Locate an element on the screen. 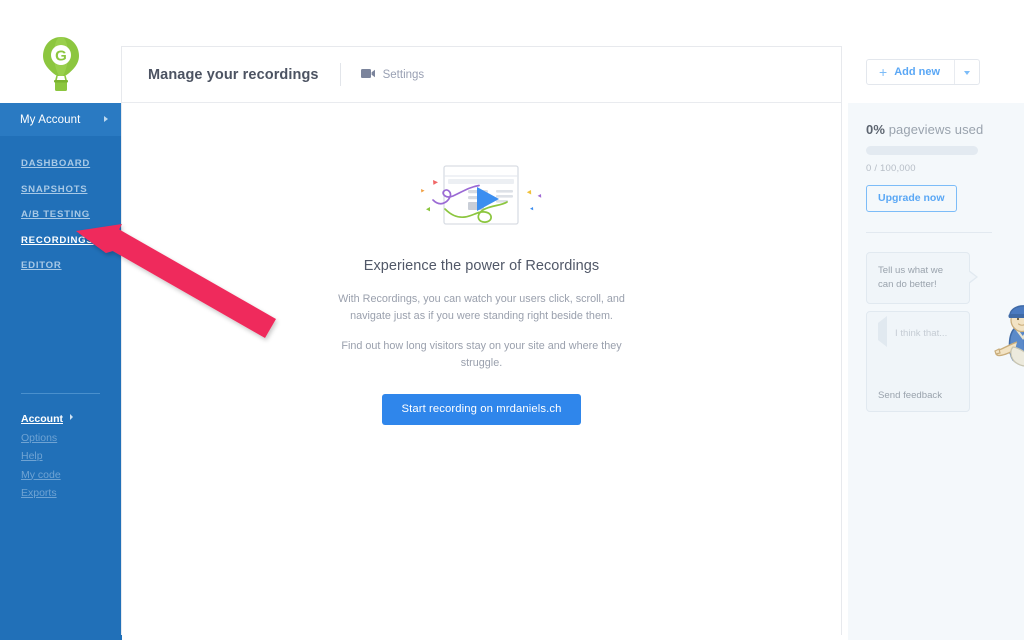  video-camera-icon is located at coordinates (368, 75).